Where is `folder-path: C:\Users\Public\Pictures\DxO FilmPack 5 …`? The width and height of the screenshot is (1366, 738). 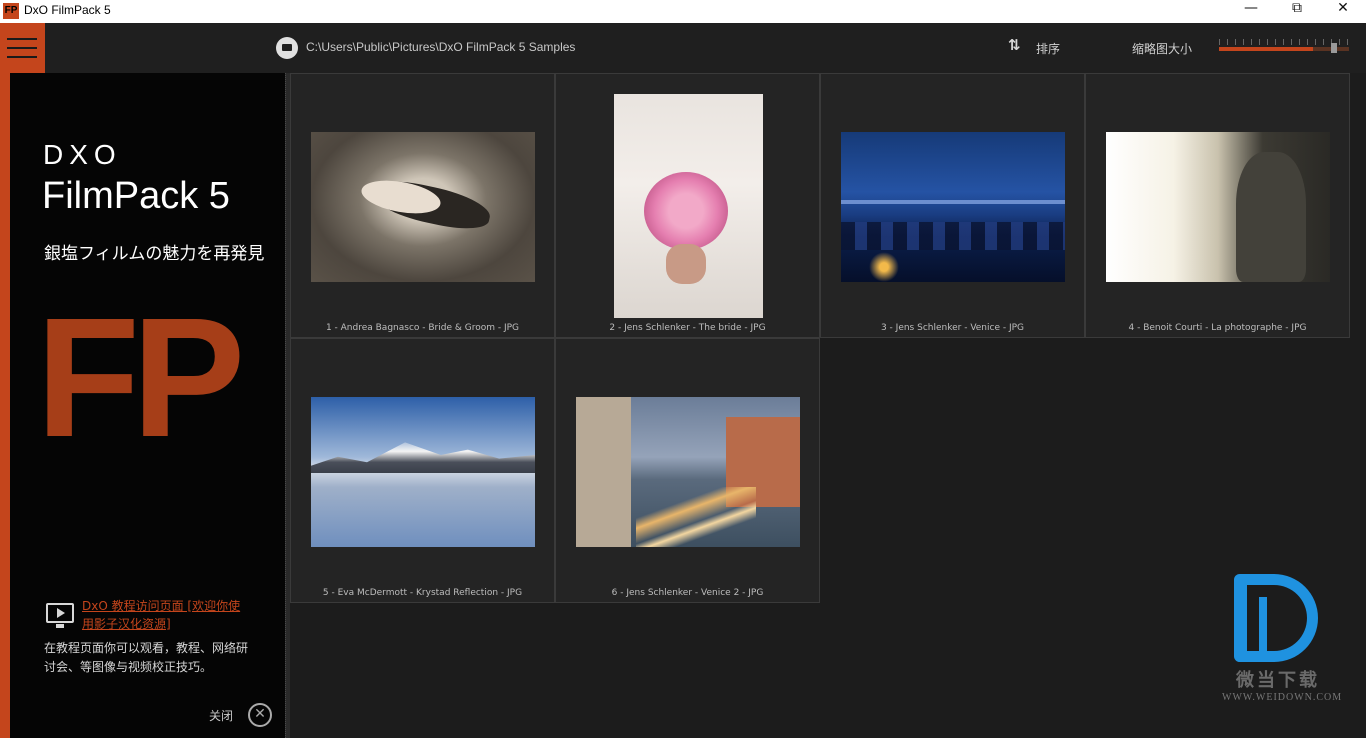 folder-path: C:\Users\Public\Pictures\DxO FilmPack 5 … is located at coordinates (440, 47).